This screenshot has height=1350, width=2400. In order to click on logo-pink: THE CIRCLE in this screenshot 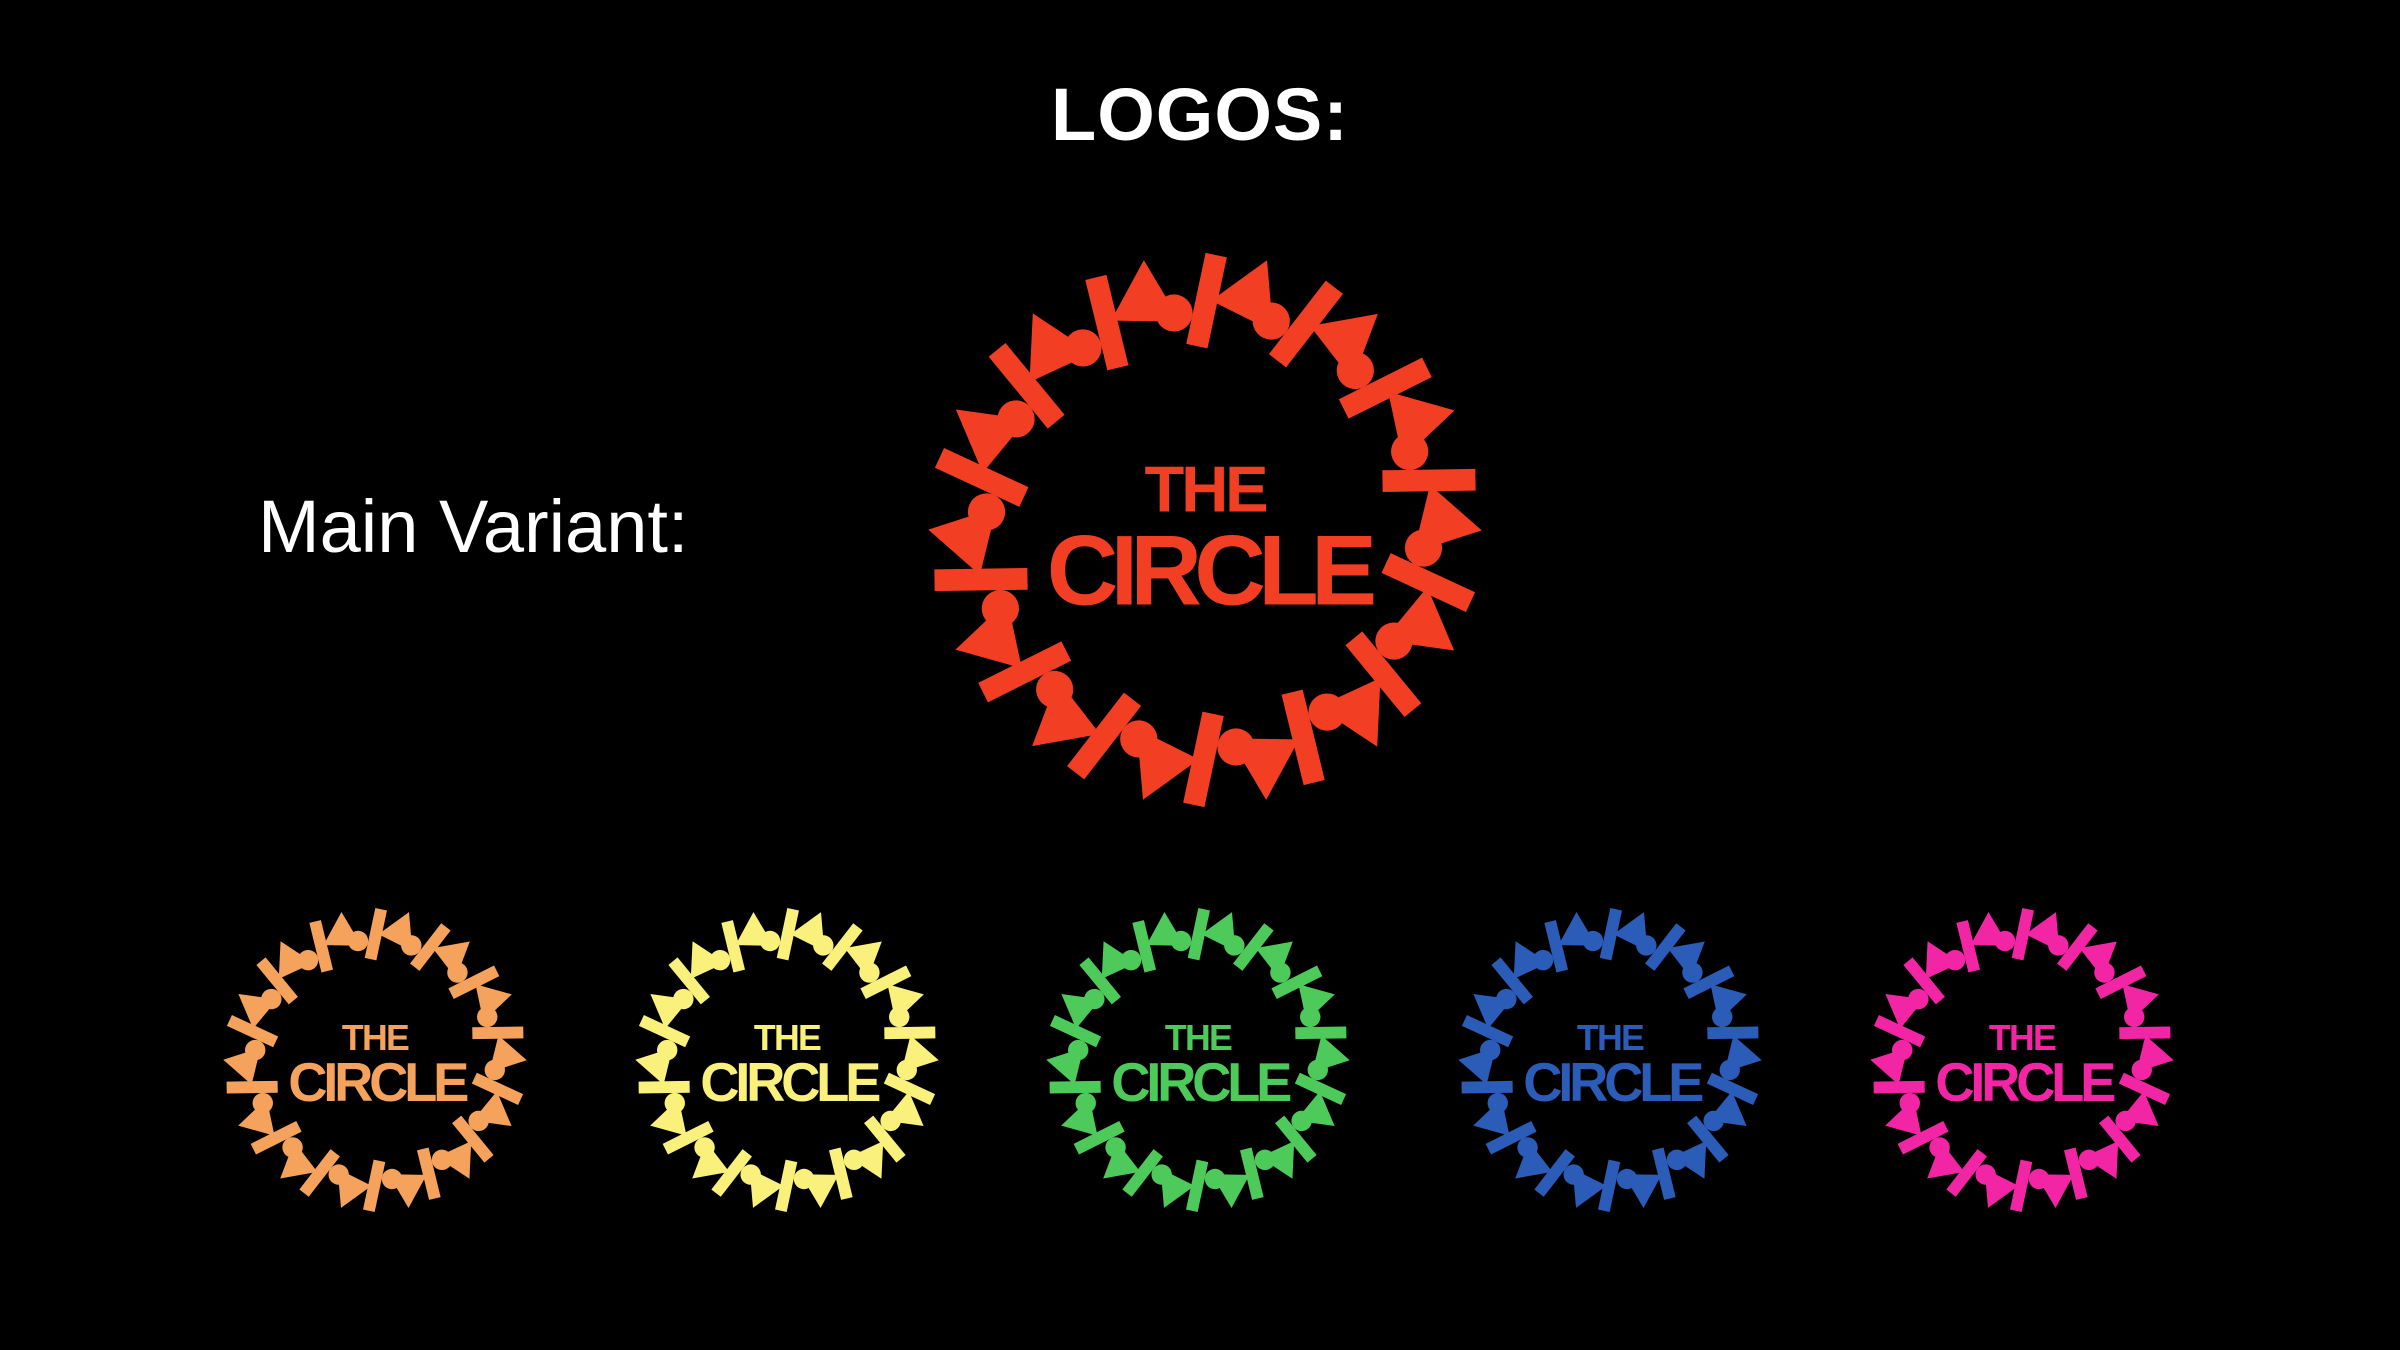, I will do `click(2022, 1060)`.